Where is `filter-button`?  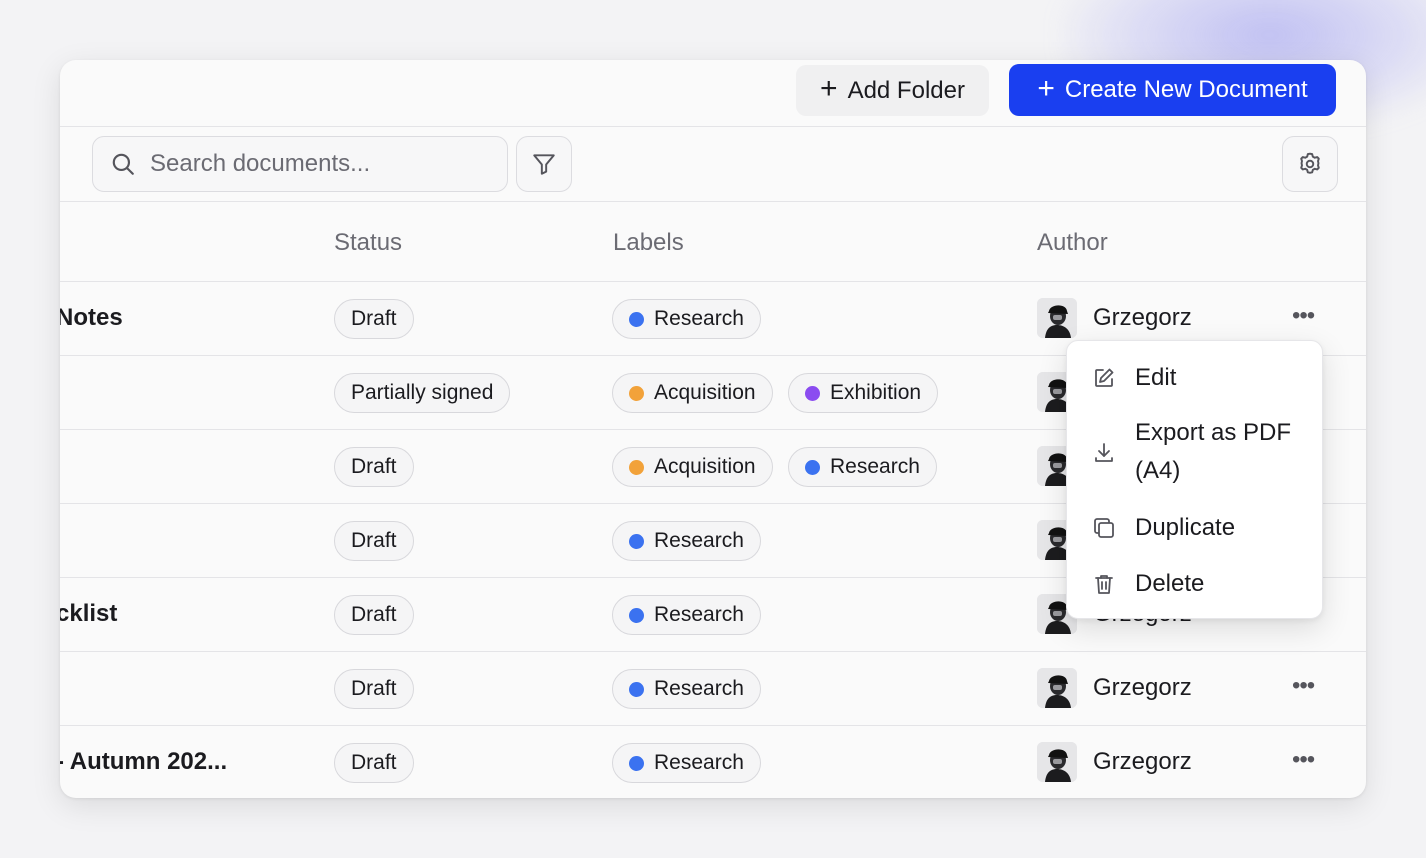
filter-button is located at coordinates (544, 164).